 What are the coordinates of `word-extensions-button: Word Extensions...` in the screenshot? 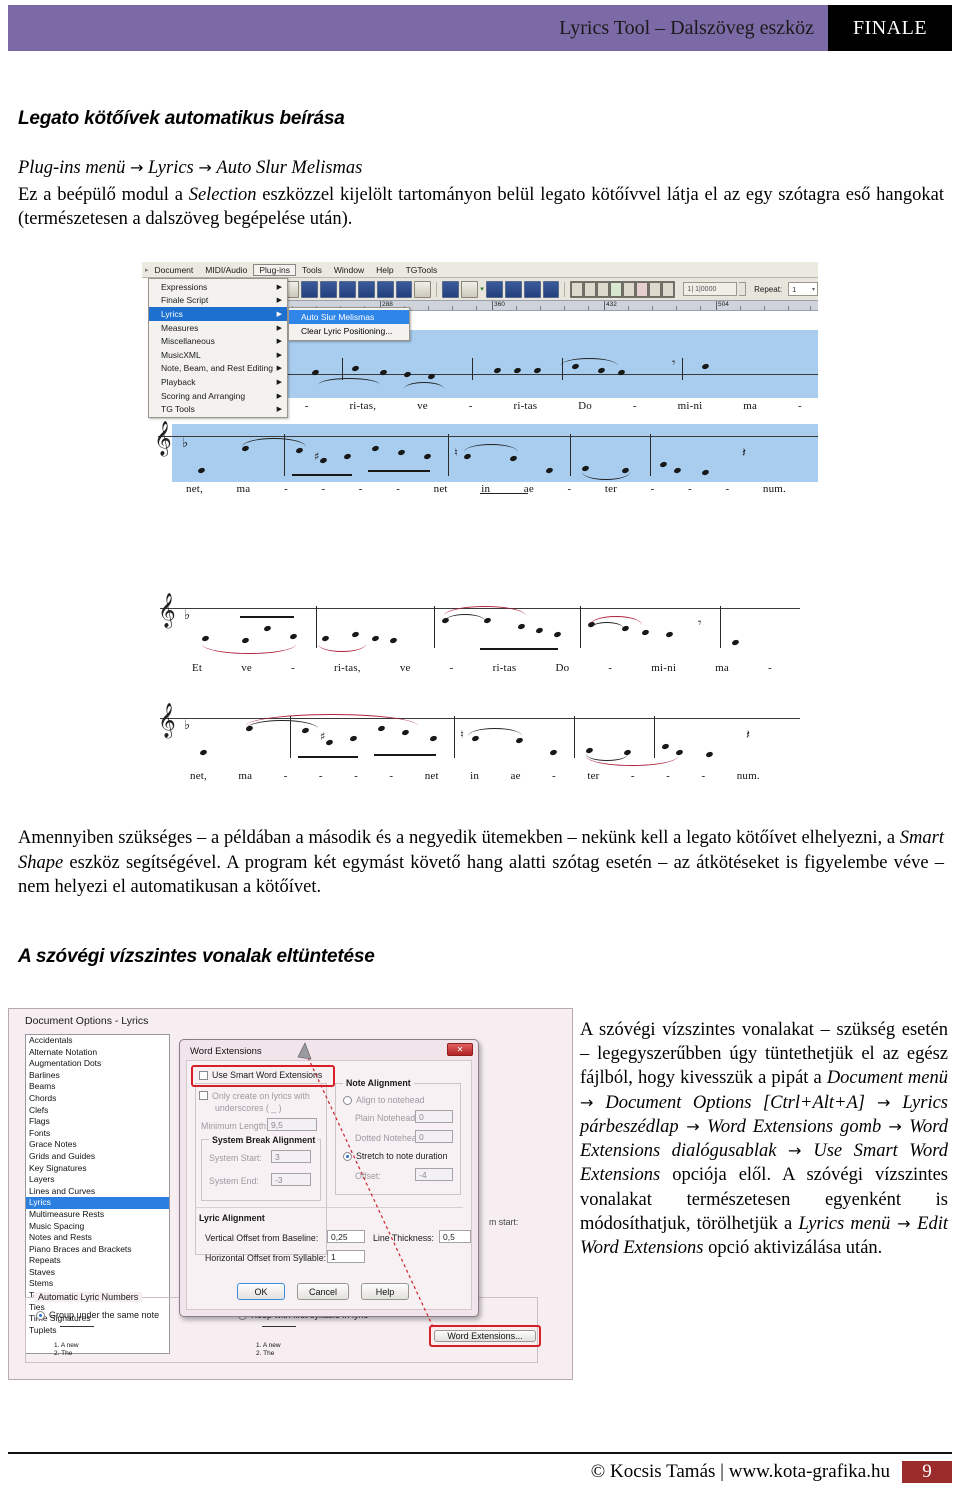 It's located at (485, 1336).